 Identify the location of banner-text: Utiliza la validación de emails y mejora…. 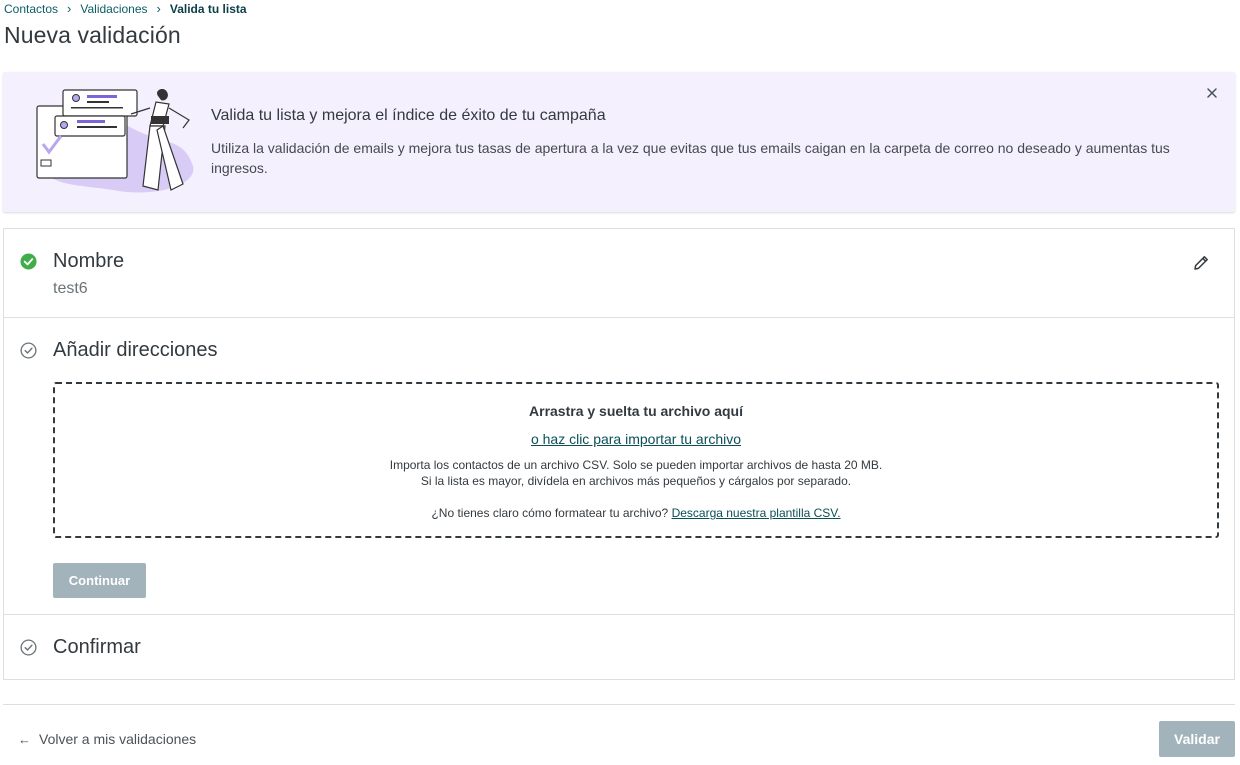
(690, 158).